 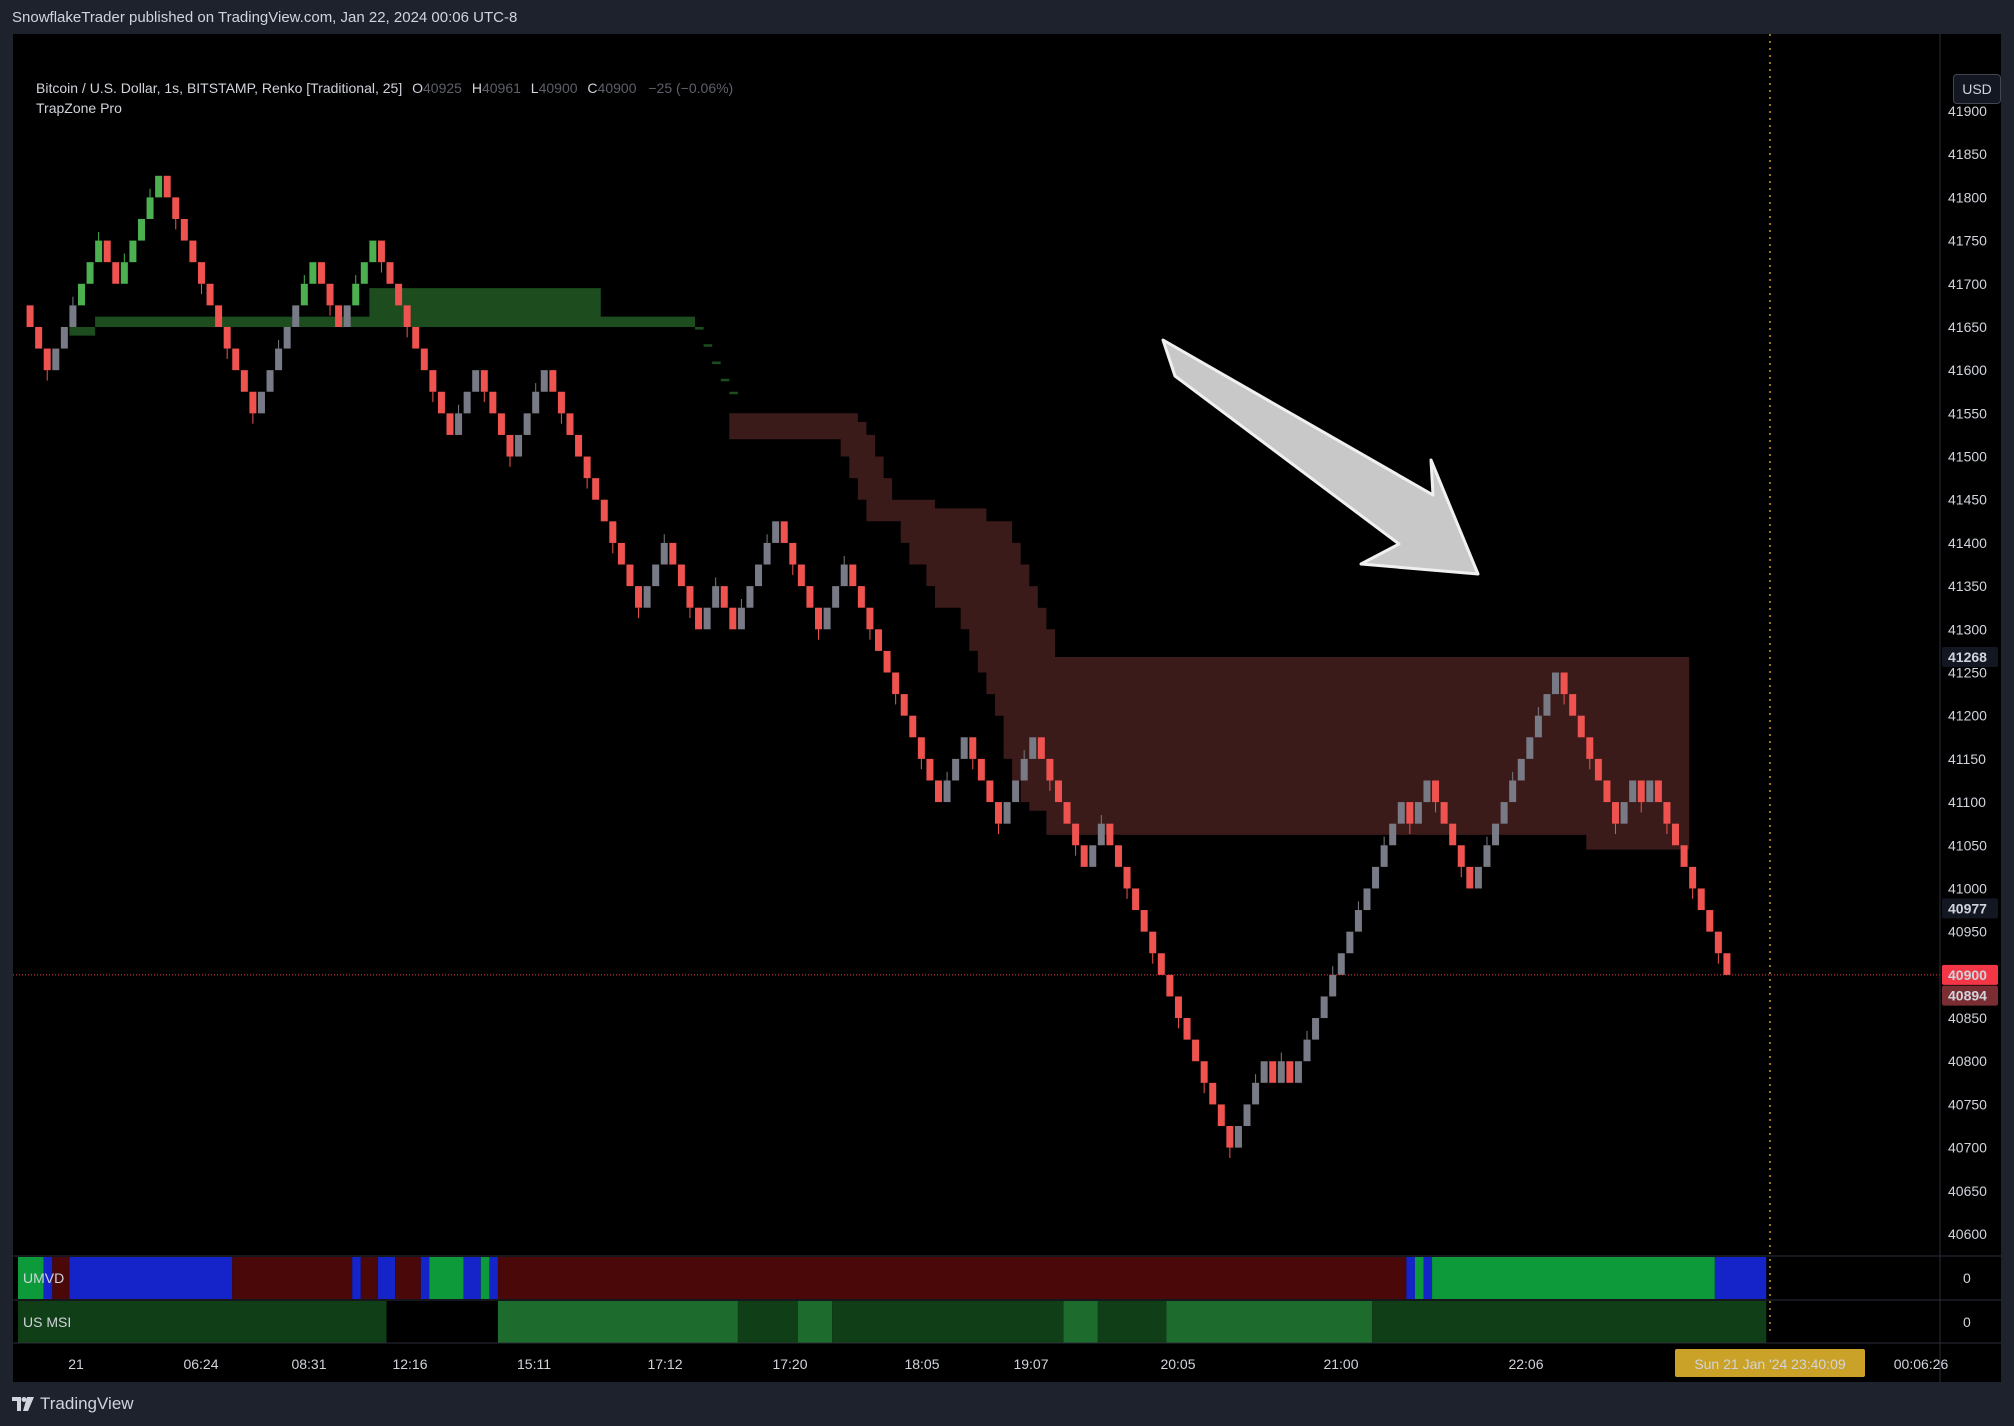 I want to click on price-tick-label: 41700, so click(x=1967, y=284).